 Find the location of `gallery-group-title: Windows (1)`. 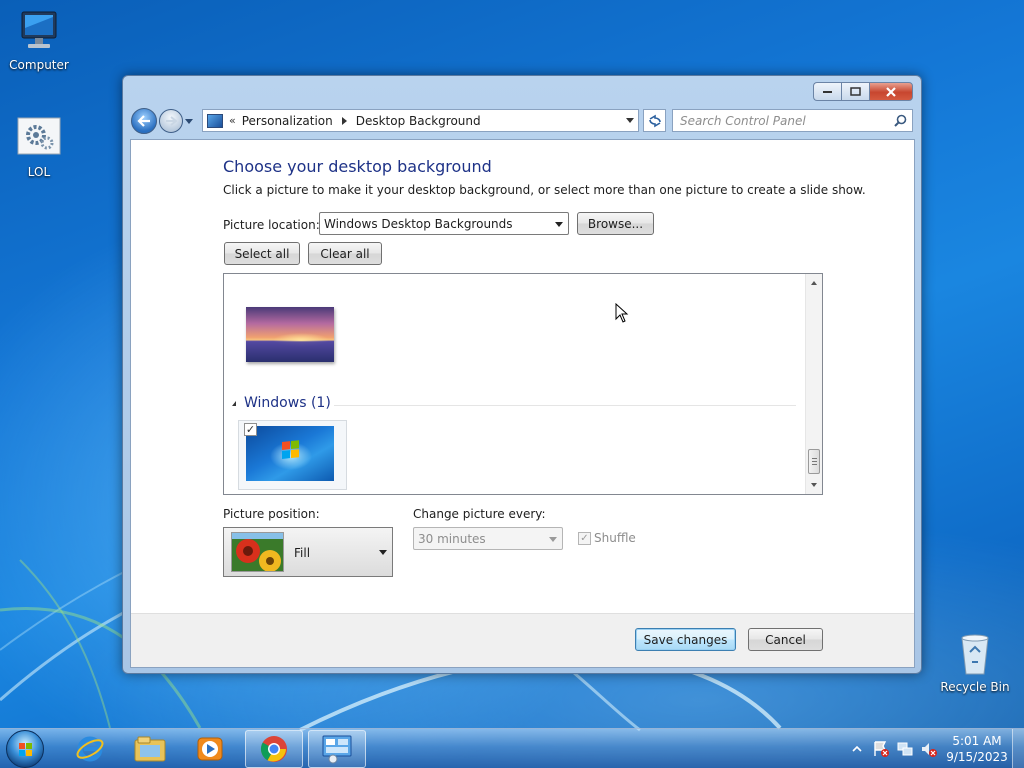

gallery-group-title: Windows (1) is located at coordinates (287, 403).